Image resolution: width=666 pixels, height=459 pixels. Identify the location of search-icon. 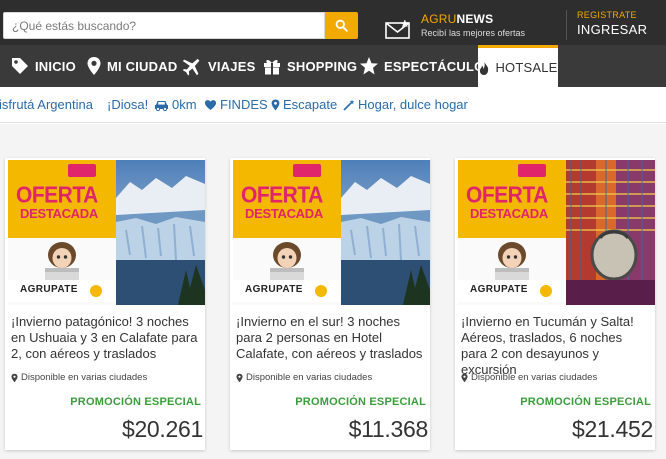
(341, 25).